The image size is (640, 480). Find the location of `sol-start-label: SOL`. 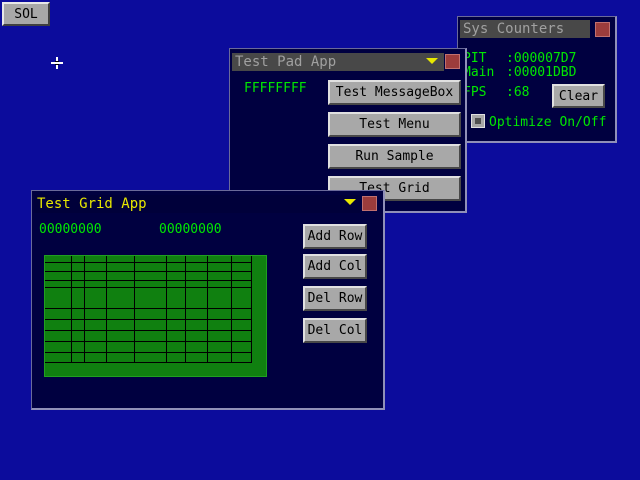

sol-start-label: SOL is located at coordinates (26, 14).